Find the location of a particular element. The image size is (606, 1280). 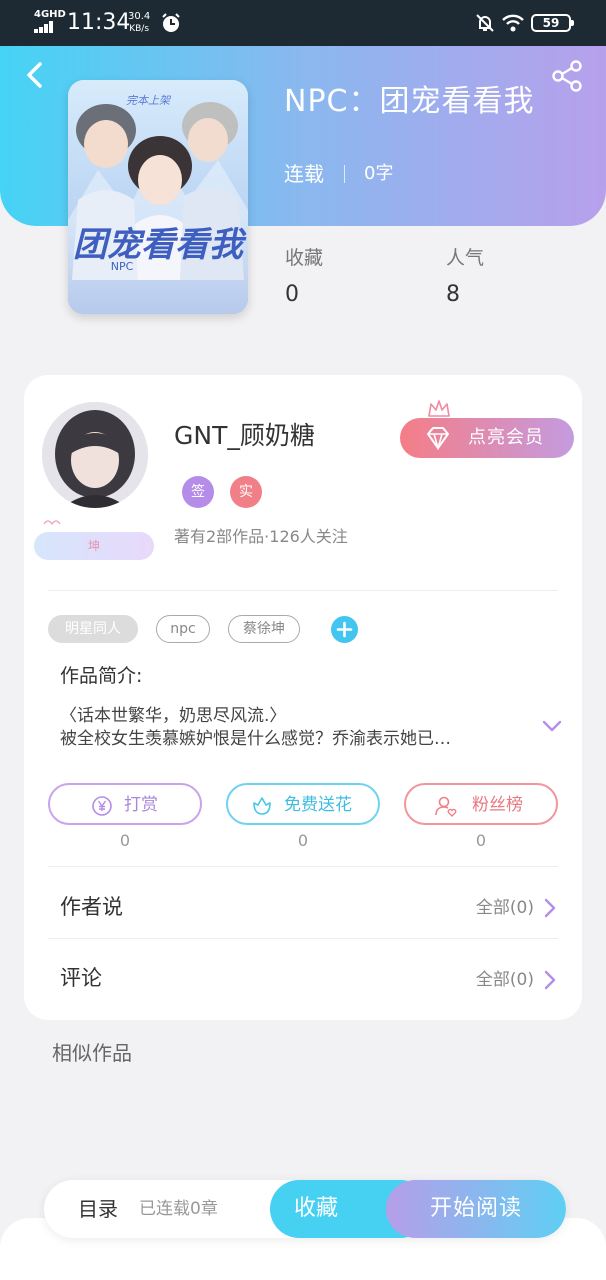

avatar-photo is located at coordinates (95, 455).